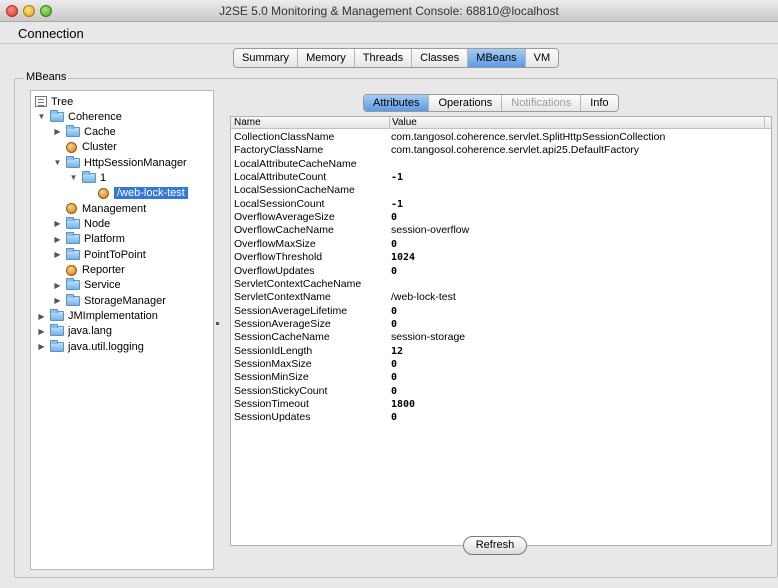  I want to click on tree-node-label: Service, so click(102, 285).